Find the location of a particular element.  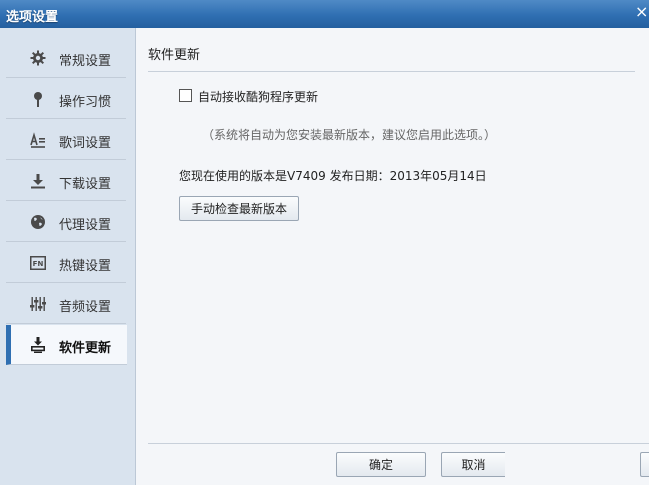

cancel-button: 取消 is located at coordinates (473, 464).